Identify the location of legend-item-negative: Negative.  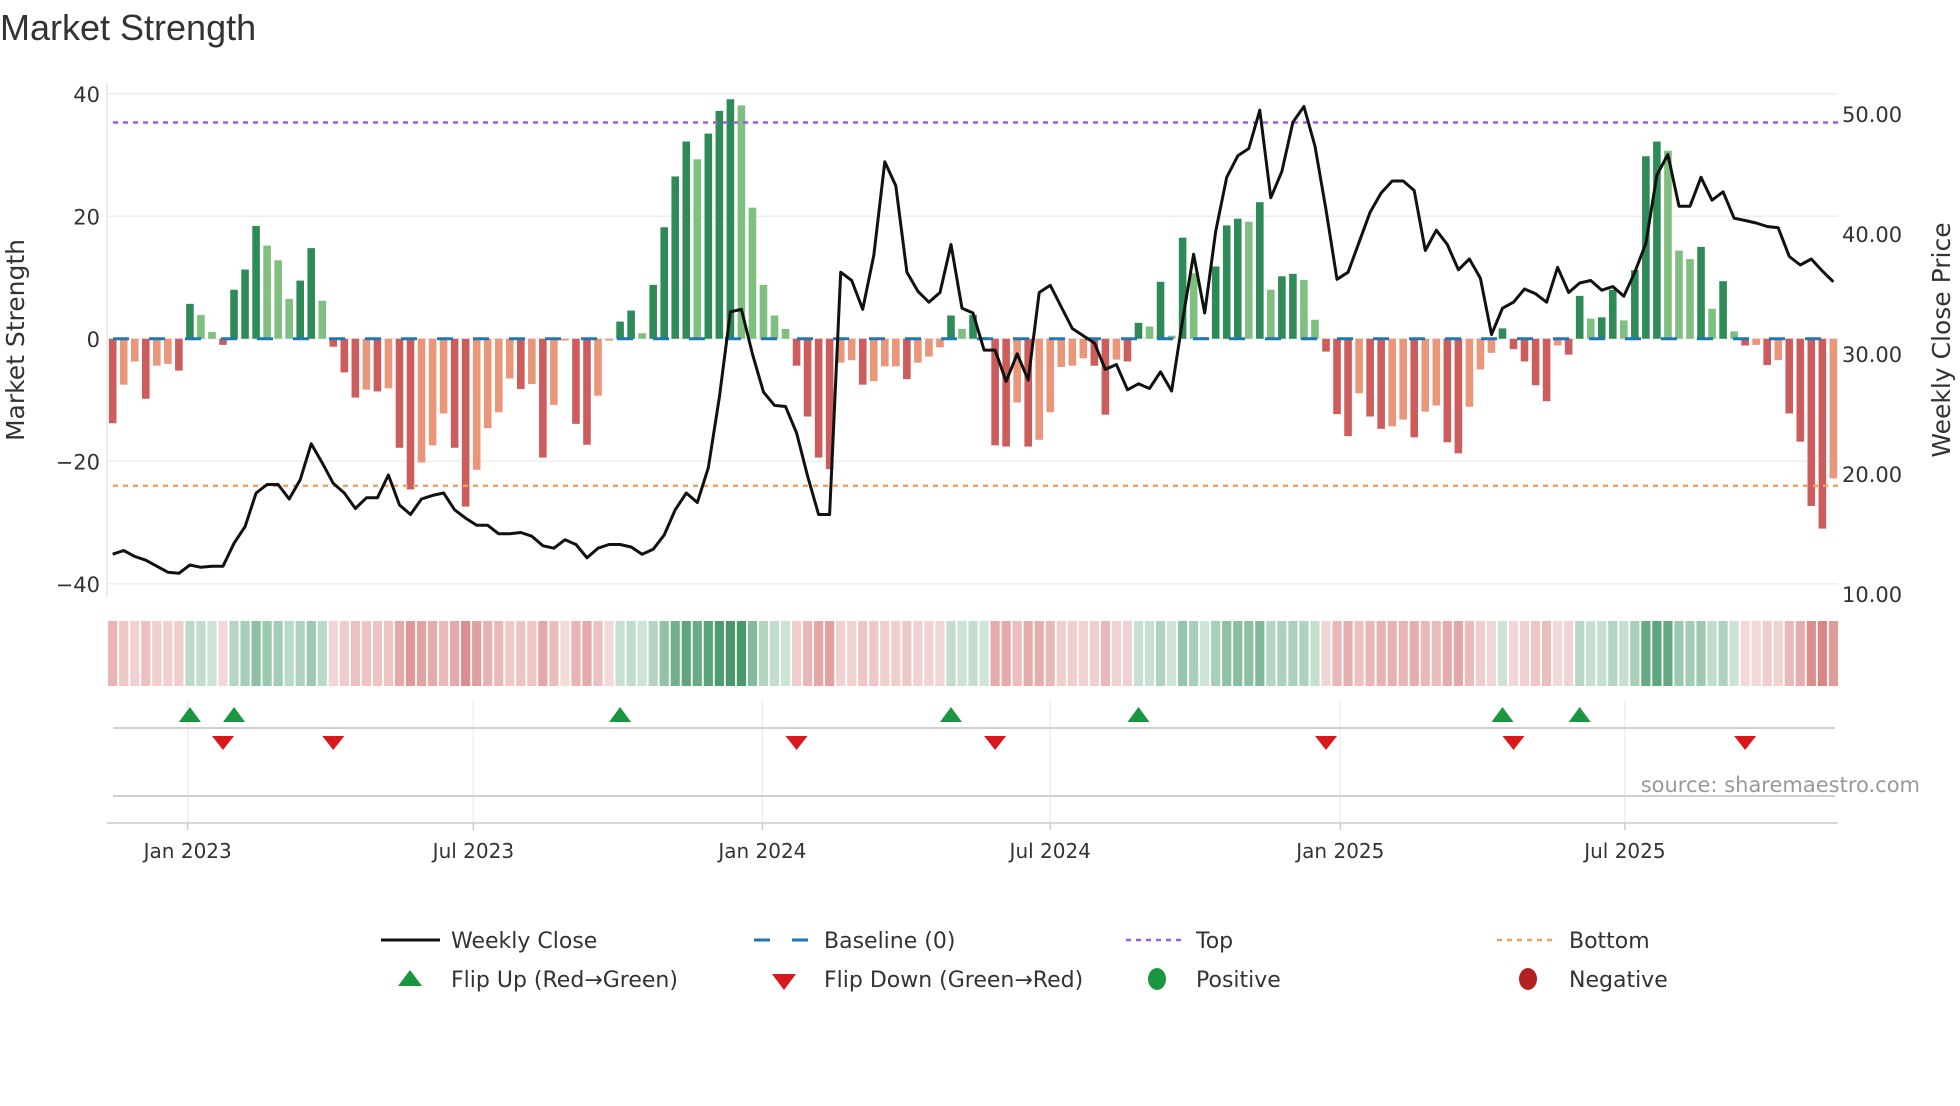
(1593, 980).